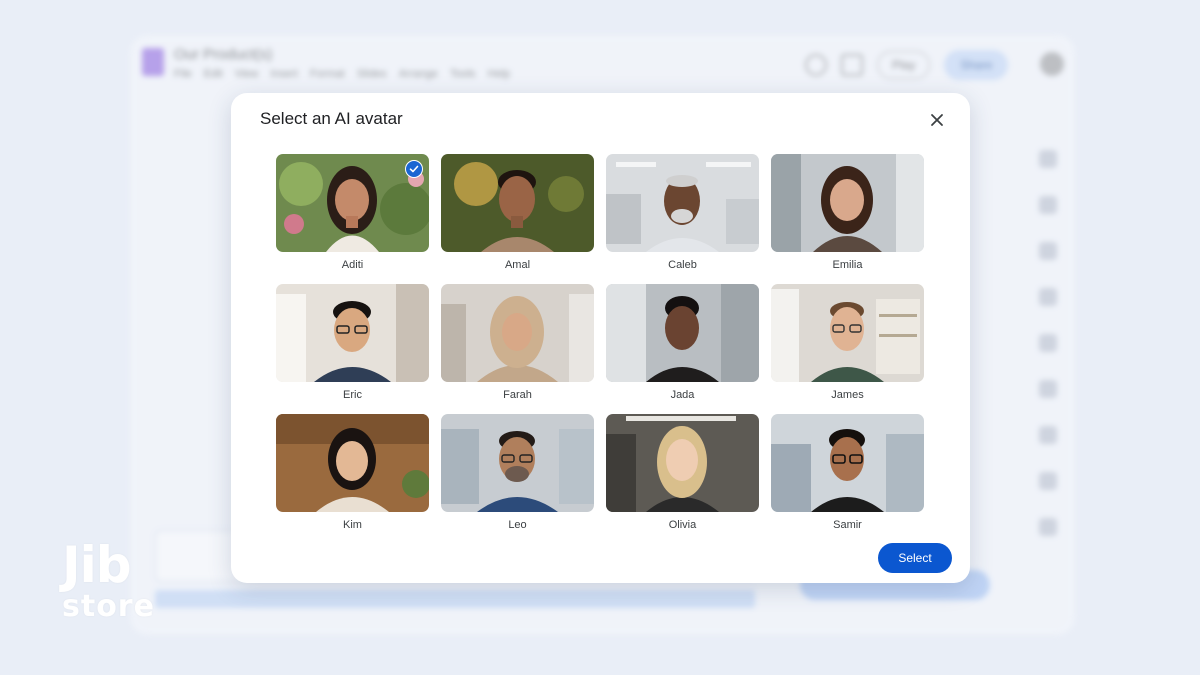 The image size is (1200, 675). I want to click on avatar-card-jada: Jada, so click(682, 343).